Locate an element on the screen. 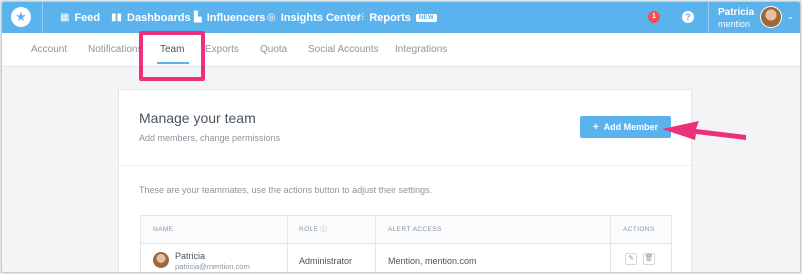  nav-dashboards-label: Dashboards is located at coordinates (159, 17).